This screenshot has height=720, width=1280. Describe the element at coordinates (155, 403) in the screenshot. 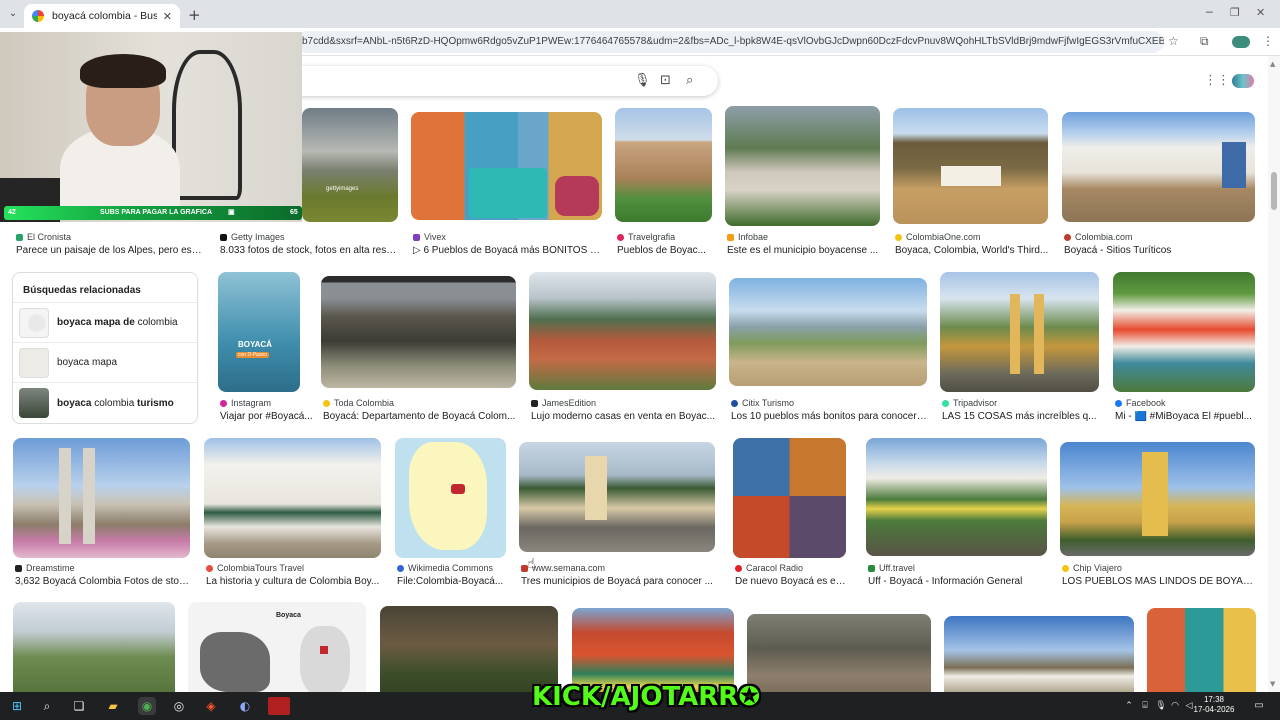

I see `related-bold: turismo` at that location.